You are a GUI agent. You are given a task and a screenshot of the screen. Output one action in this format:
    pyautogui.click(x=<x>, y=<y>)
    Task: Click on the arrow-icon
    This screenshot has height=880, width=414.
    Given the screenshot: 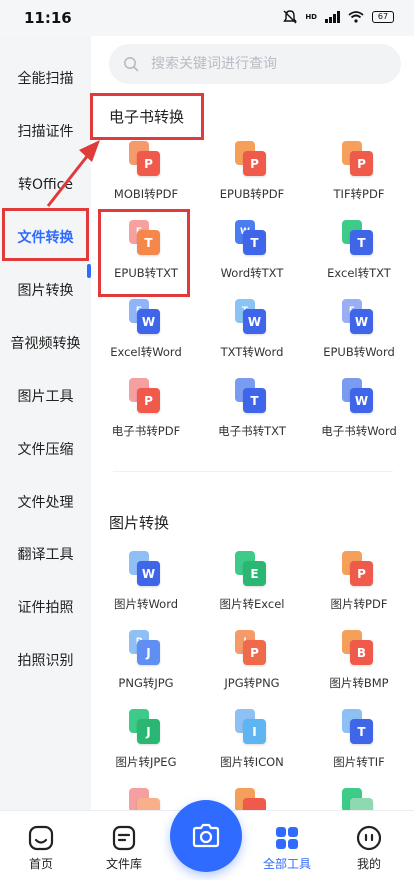 What is the action you would take?
    pyautogui.click(x=73, y=173)
    